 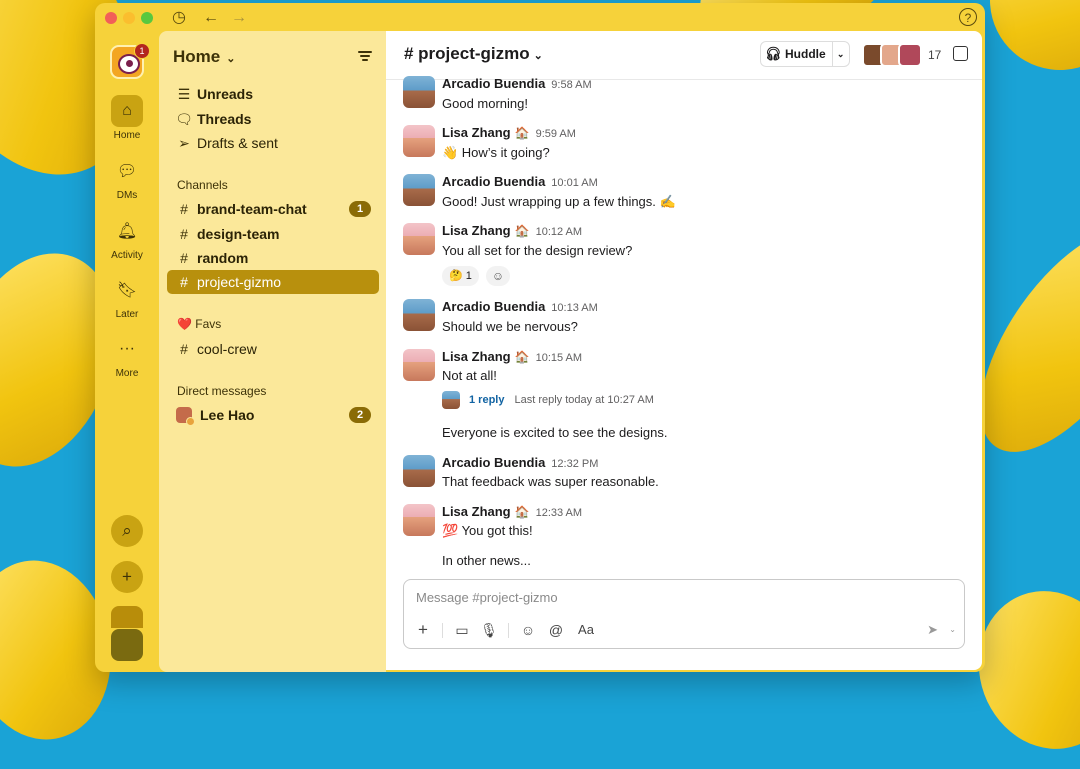 What do you see at coordinates (512, 230) in the screenshot?
I see `message-header: Lisa Zhang 🏠 10:12 AM` at bounding box center [512, 230].